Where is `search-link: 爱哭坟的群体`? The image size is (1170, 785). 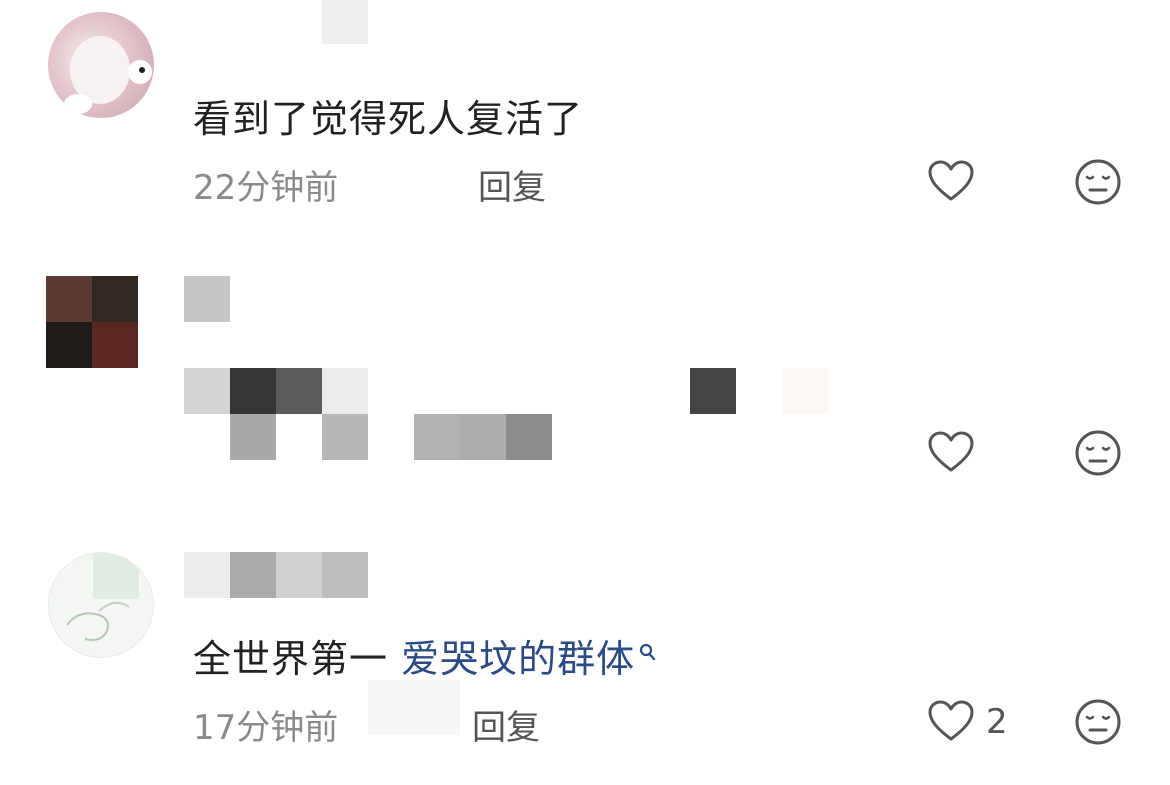
search-link: 爱哭坟的群体 is located at coordinates (518, 659).